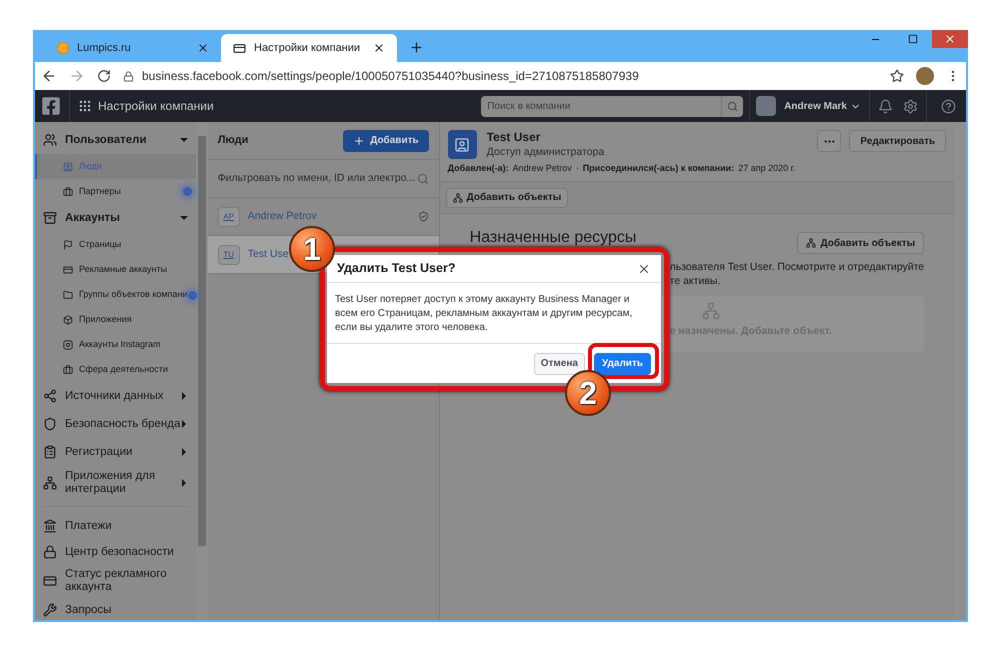 Image resolution: width=1000 pixels, height=654 pixels. What do you see at coordinates (68, 319) in the screenshot?
I see `box-icon` at bounding box center [68, 319].